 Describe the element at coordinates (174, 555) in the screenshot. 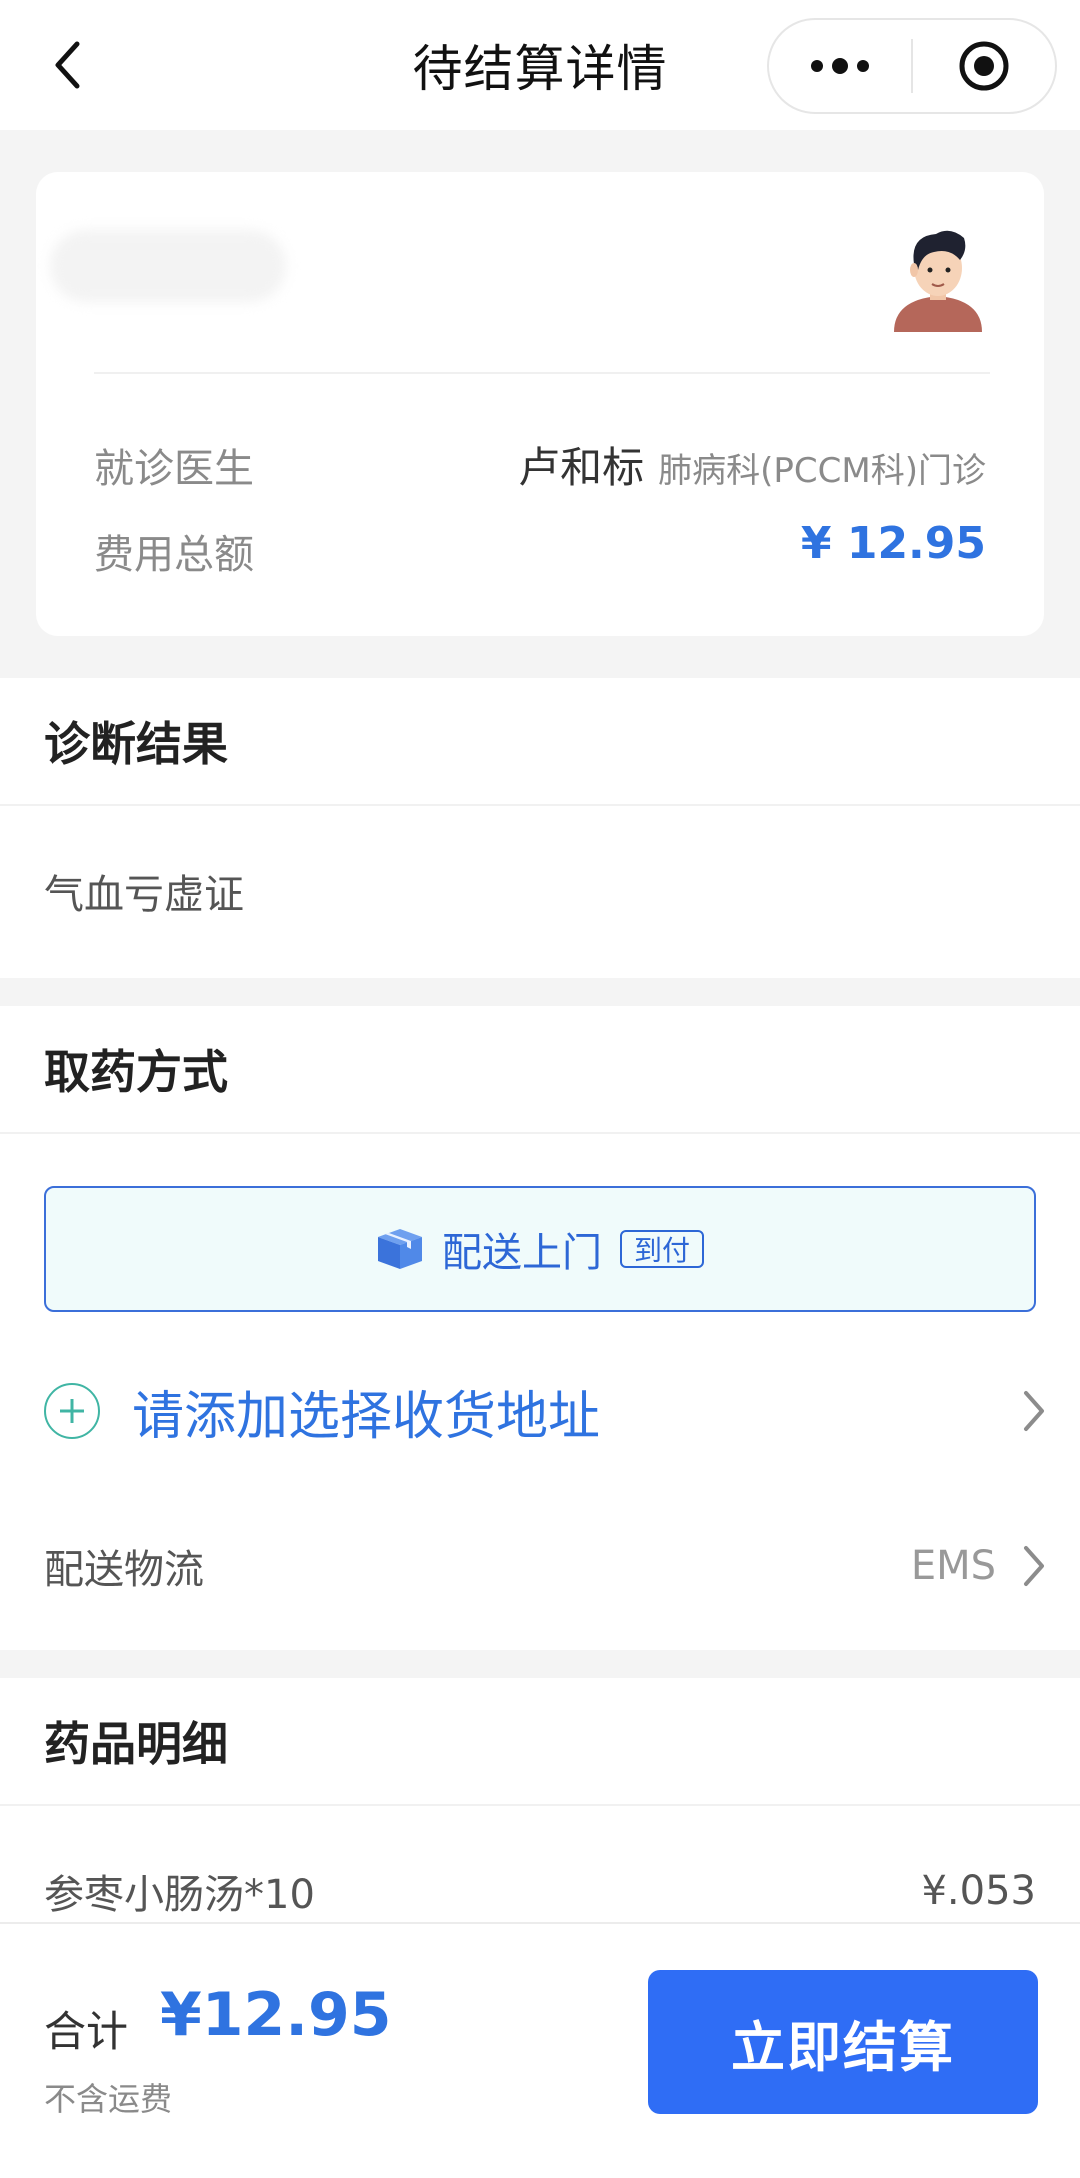

I see `amount-label: 费用总额` at that location.